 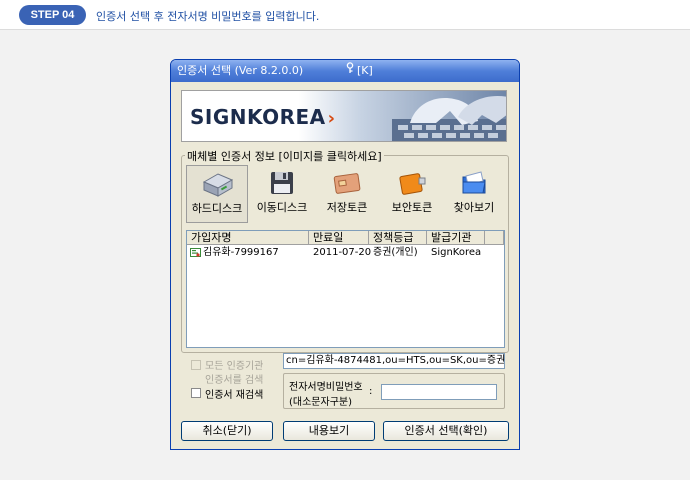 What do you see at coordinates (196, 365) in the screenshot?
I see `all-ca-checkbox` at bounding box center [196, 365].